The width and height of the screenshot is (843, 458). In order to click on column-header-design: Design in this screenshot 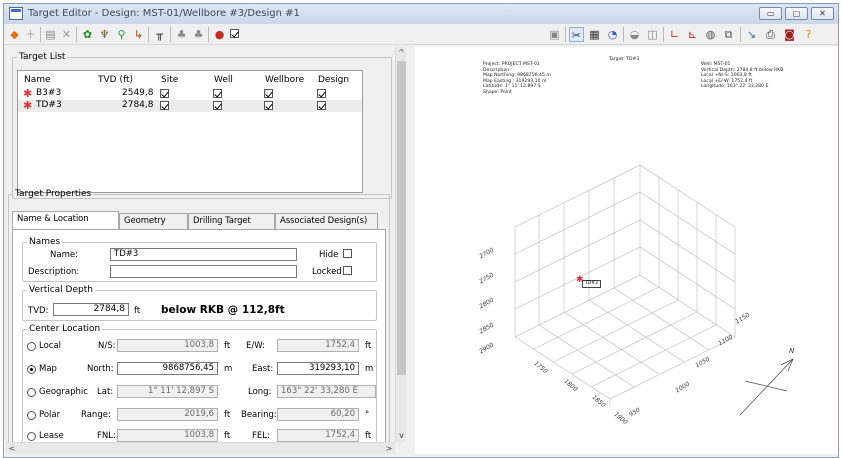, I will do `click(333, 80)`.